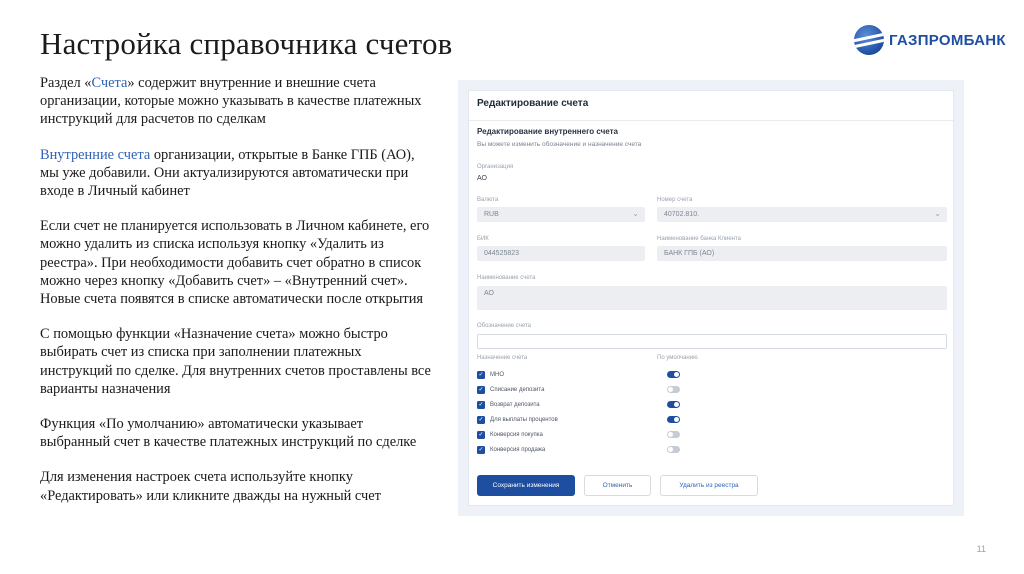  Describe the element at coordinates (483, 239) in the screenshot. I see `bik-label: БИК` at that location.